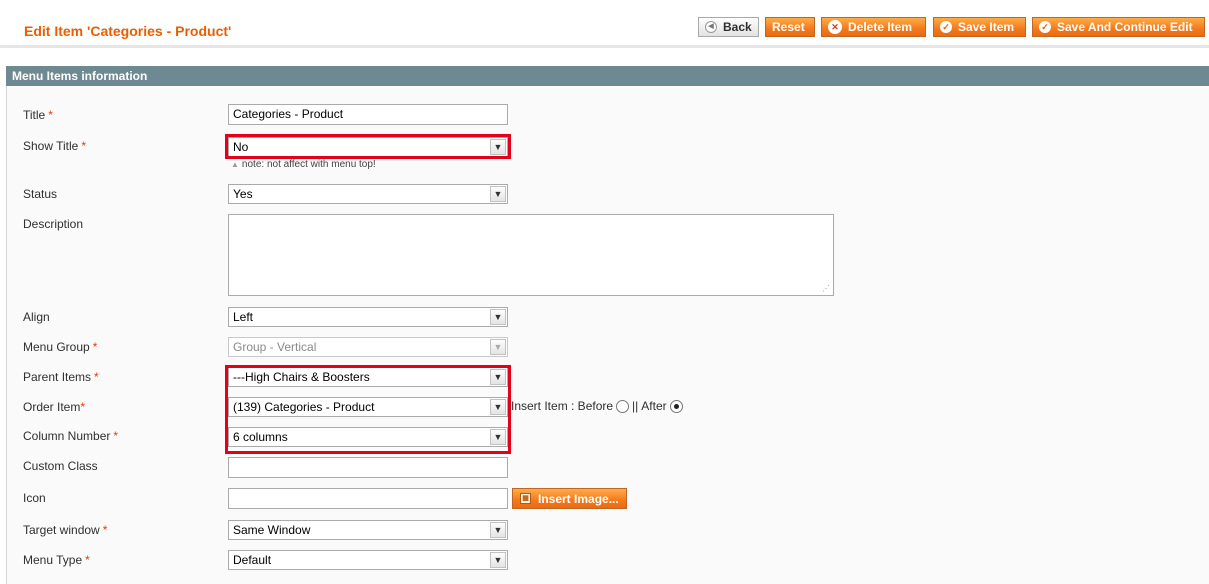 This screenshot has width=1209, height=584. I want to click on custom-class-label: Custom Class, so click(60, 466).